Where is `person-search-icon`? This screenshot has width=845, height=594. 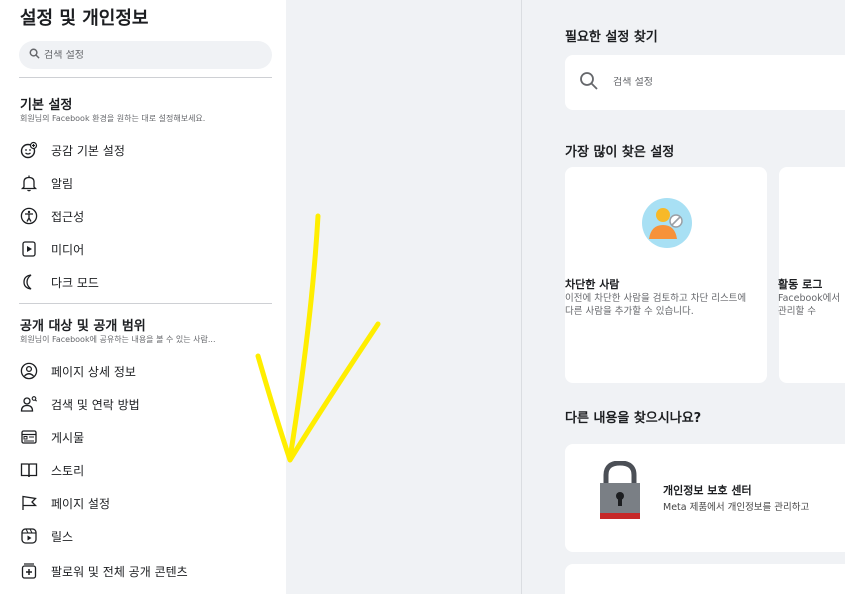 person-search-icon is located at coordinates (29, 404).